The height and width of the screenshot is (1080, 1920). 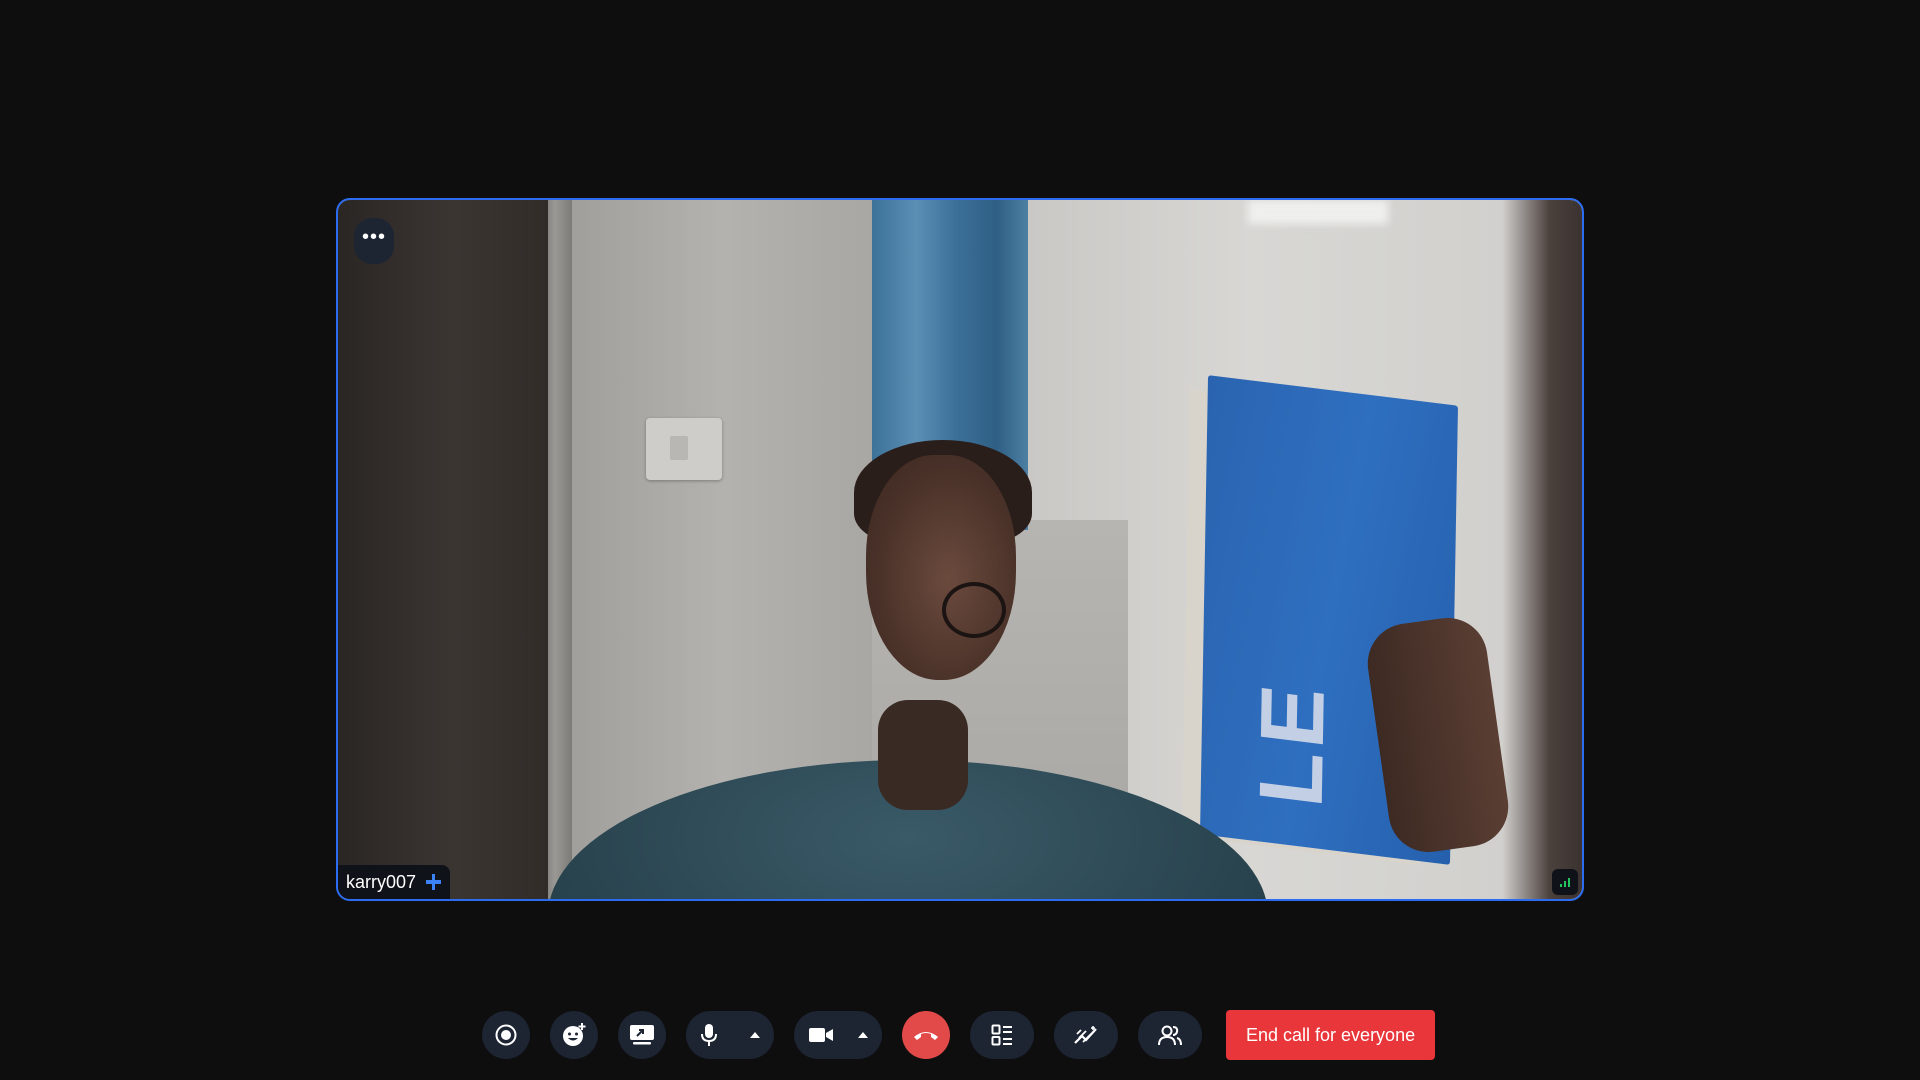 I want to click on phone-hangup-icon, so click(x=926, y=1036).